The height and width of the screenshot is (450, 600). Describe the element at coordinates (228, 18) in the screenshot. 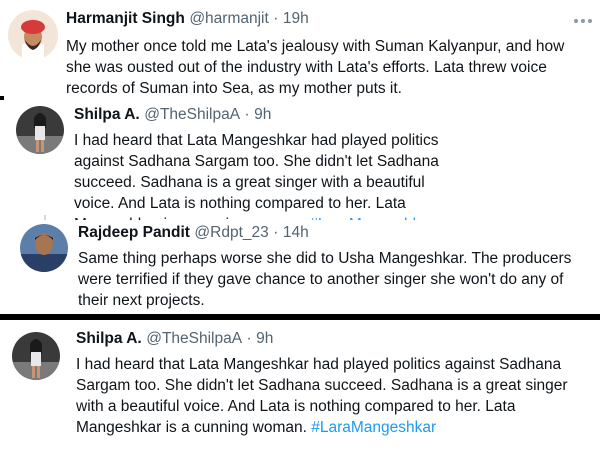

I see `author-handle: @harmanjit` at that location.